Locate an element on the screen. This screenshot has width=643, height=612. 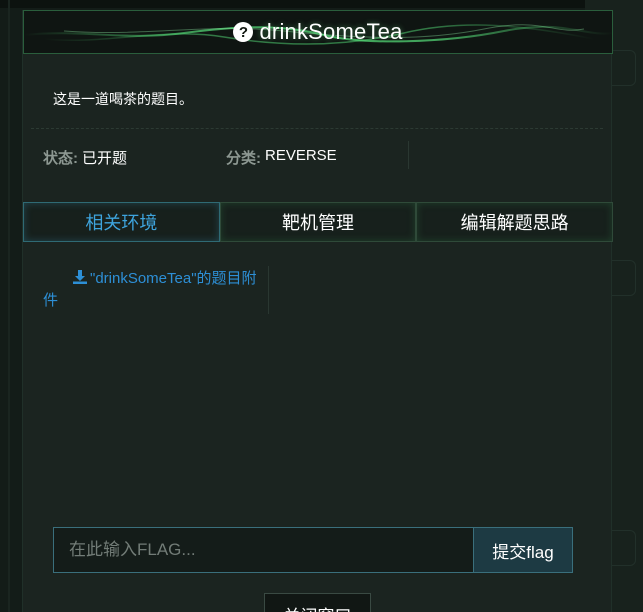
attachment-link: "drinkSomeTea"的题目附件 is located at coordinates (156, 290).